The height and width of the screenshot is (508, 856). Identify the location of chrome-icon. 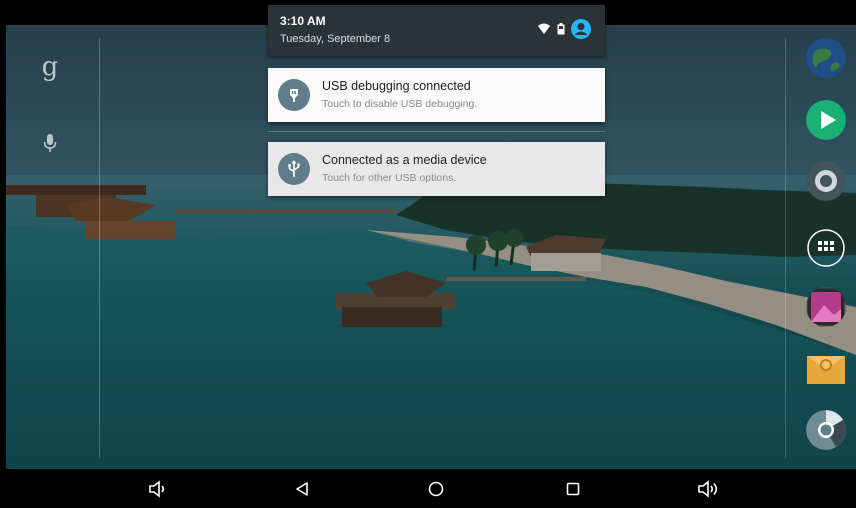
(826, 430).